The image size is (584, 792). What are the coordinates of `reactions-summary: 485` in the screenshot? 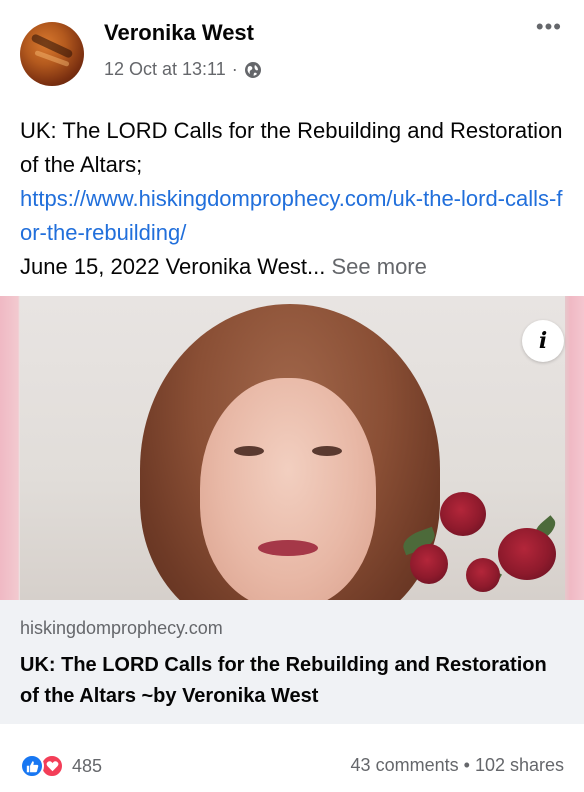 It's located at (61, 766).